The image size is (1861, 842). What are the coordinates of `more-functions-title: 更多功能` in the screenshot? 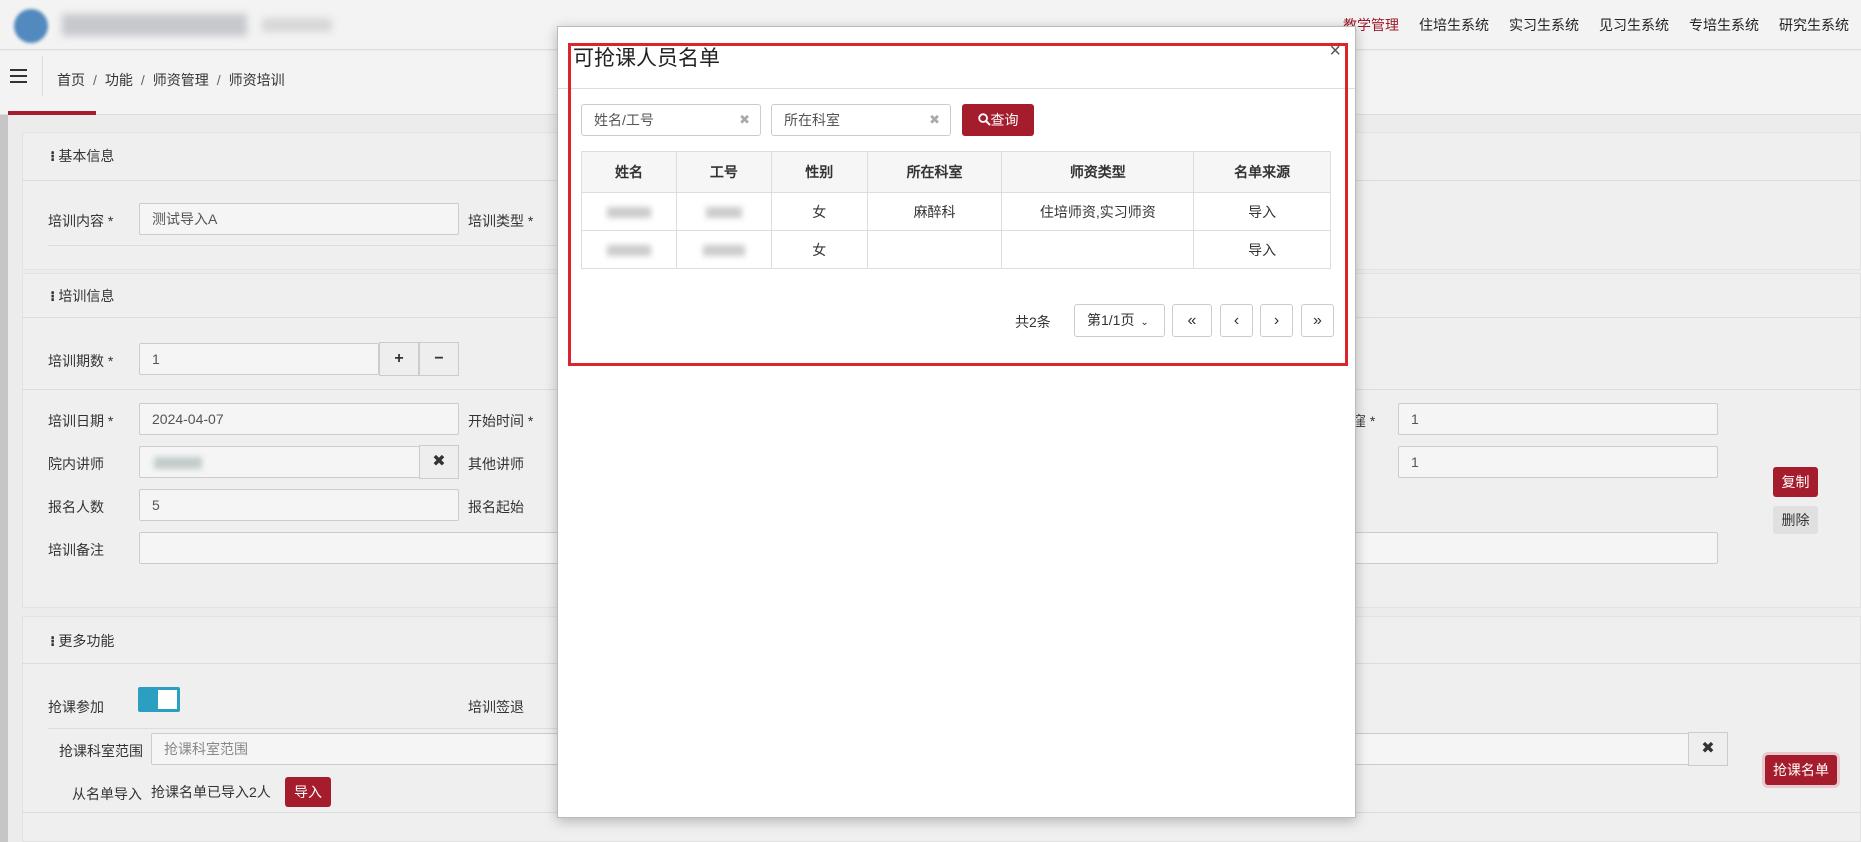 It's located at (82, 641).